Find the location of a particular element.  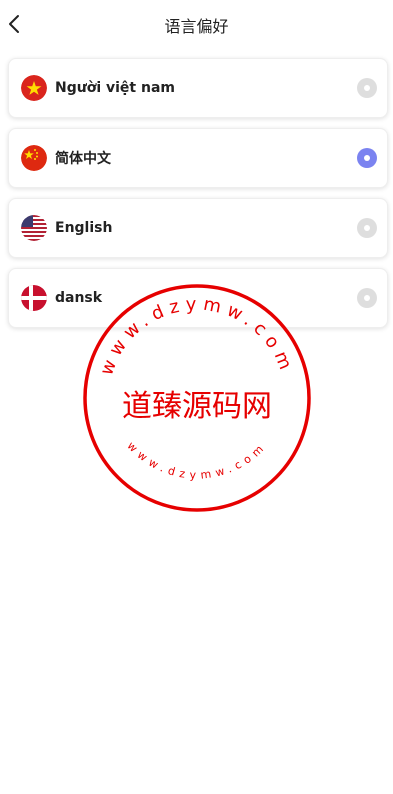

header: 语言偏好 is located at coordinates (196, 24).